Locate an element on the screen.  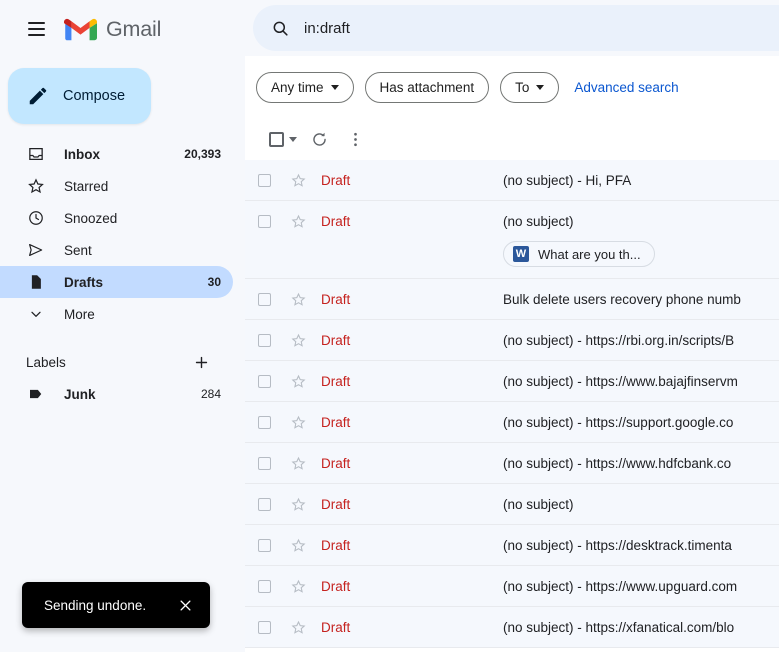
advanced-search-link: Advanced search is located at coordinates (626, 87).